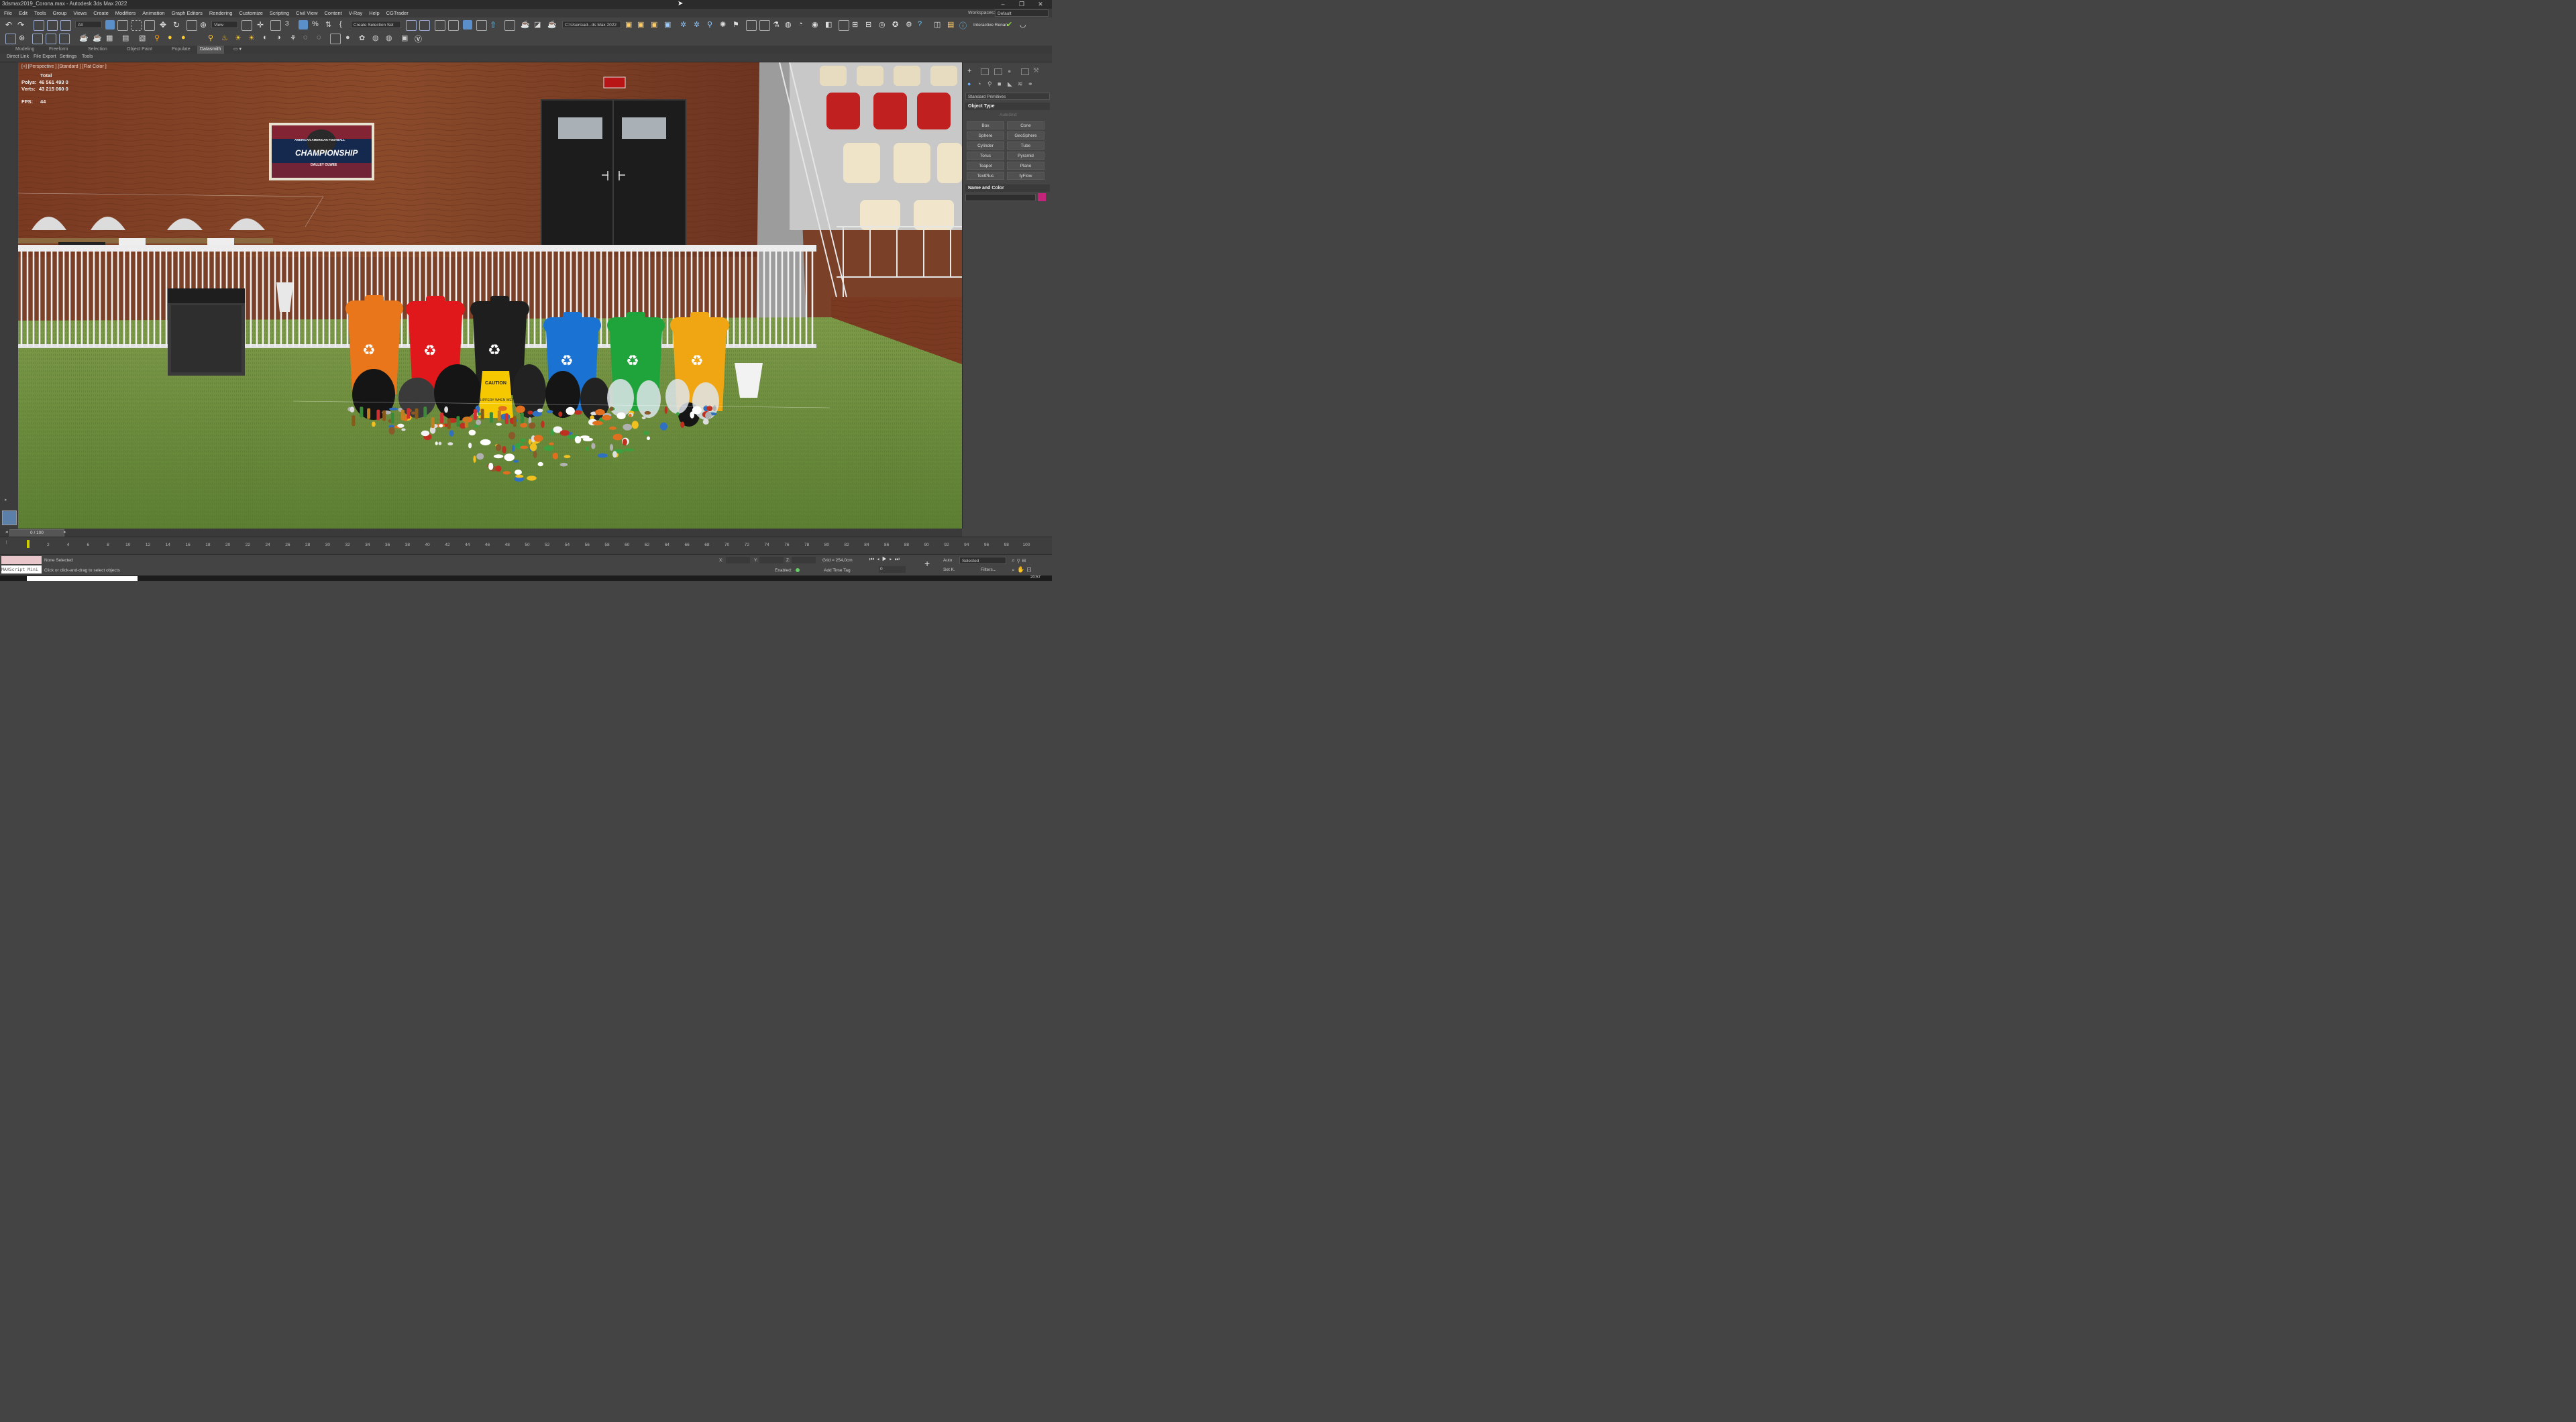 Image resolution: width=2576 pixels, height=1422 pixels. What do you see at coordinates (224, 24) in the screenshot?
I see `reference-coordinate-dropdown: View` at bounding box center [224, 24].